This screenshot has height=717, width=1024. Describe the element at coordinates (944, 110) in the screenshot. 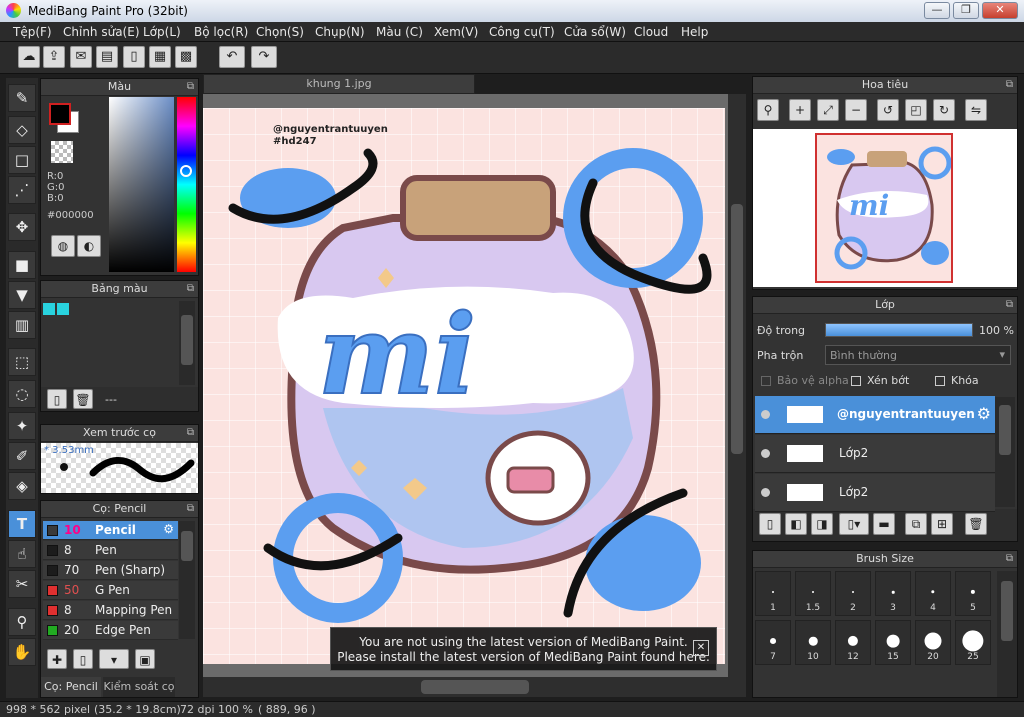

I see `rotate-right-icon: ↻` at that location.